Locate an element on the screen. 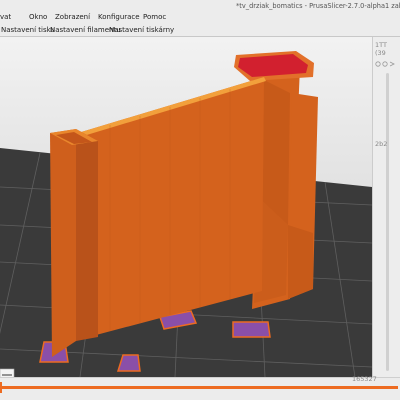  model-left-column is located at coordinates (63, 243).